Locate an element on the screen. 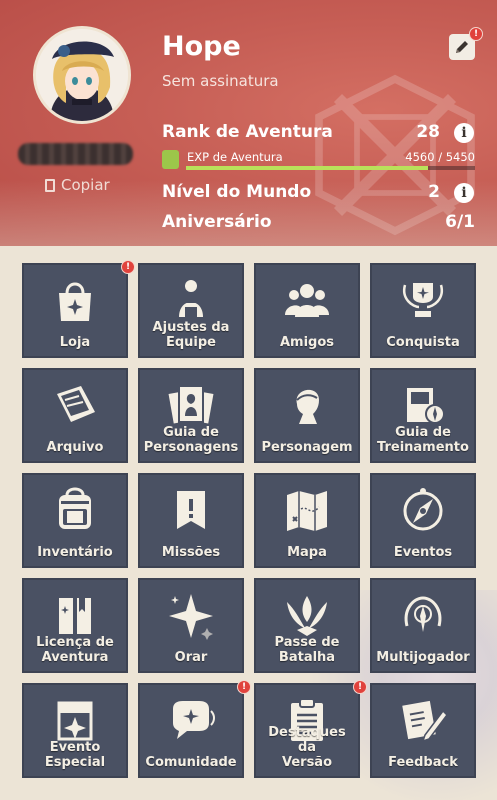 The width and height of the screenshot is (497, 800). menu-tile-chat-bubble: Comunidade! is located at coordinates (194, 729).